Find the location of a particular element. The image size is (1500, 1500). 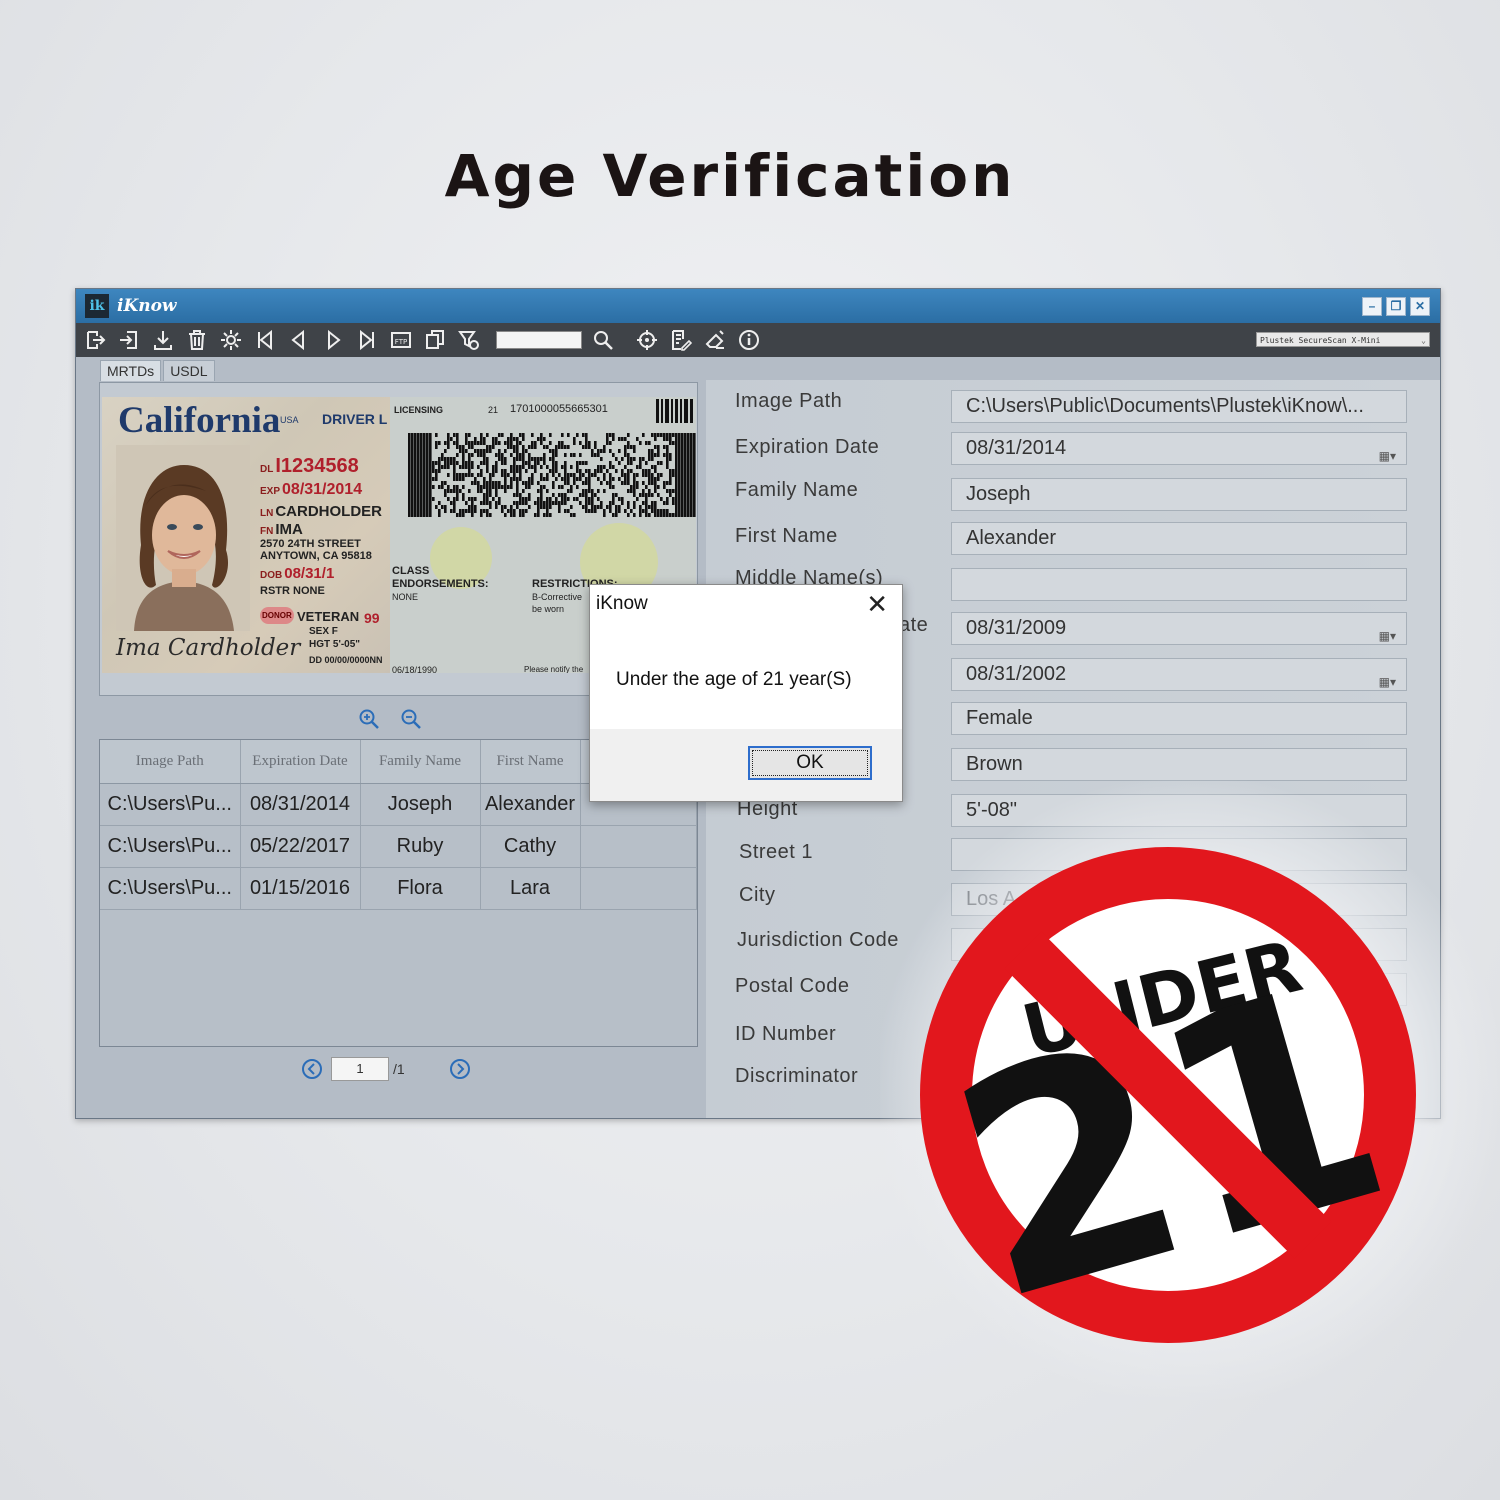

cell-first-name: Cathy is located at coordinates (530, 846).